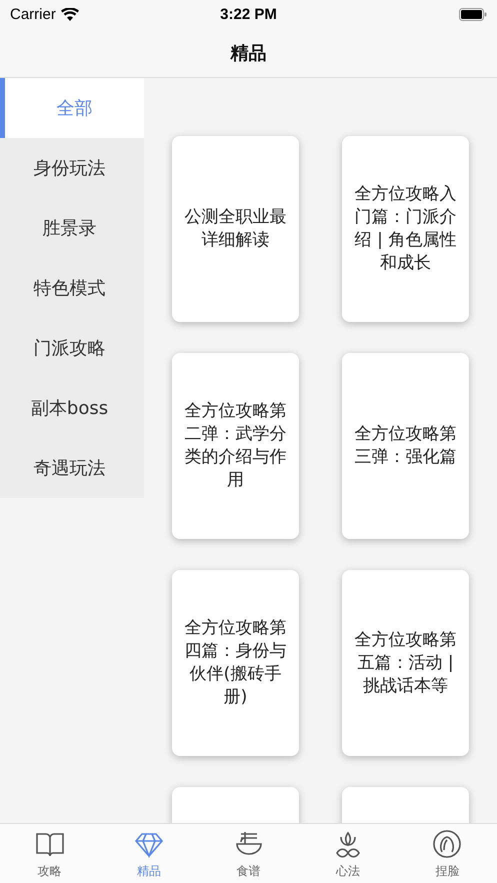 The image size is (497, 883). What do you see at coordinates (405, 446) in the screenshot?
I see `article-card: 全方位攻略第三弹：强化篇` at bounding box center [405, 446].